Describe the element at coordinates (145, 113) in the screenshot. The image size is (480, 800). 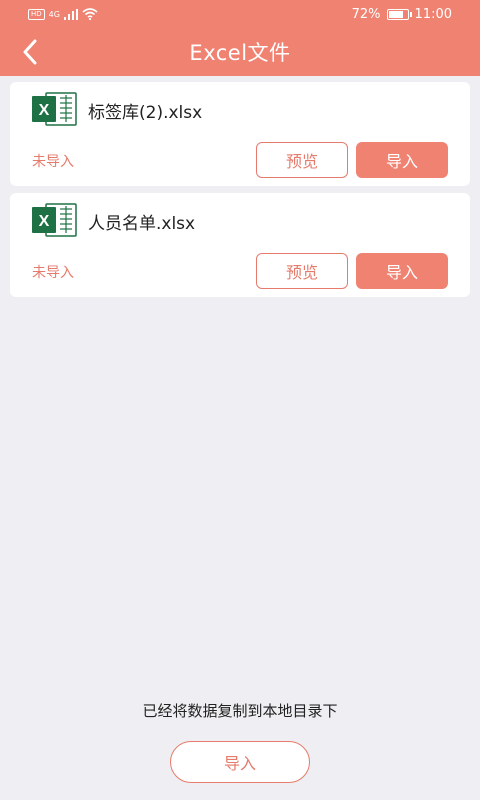
I see `file-name: 标签库(2).xlsx` at that location.